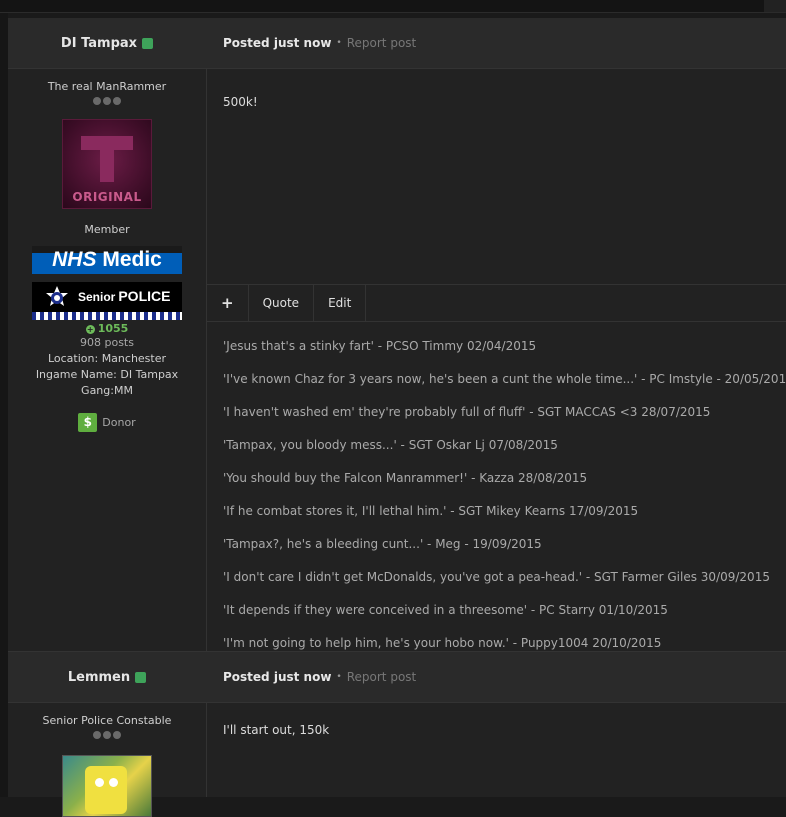 This screenshot has height=817, width=786. What do you see at coordinates (99, 43) in the screenshot?
I see `author-link: DI Tampax` at bounding box center [99, 43].